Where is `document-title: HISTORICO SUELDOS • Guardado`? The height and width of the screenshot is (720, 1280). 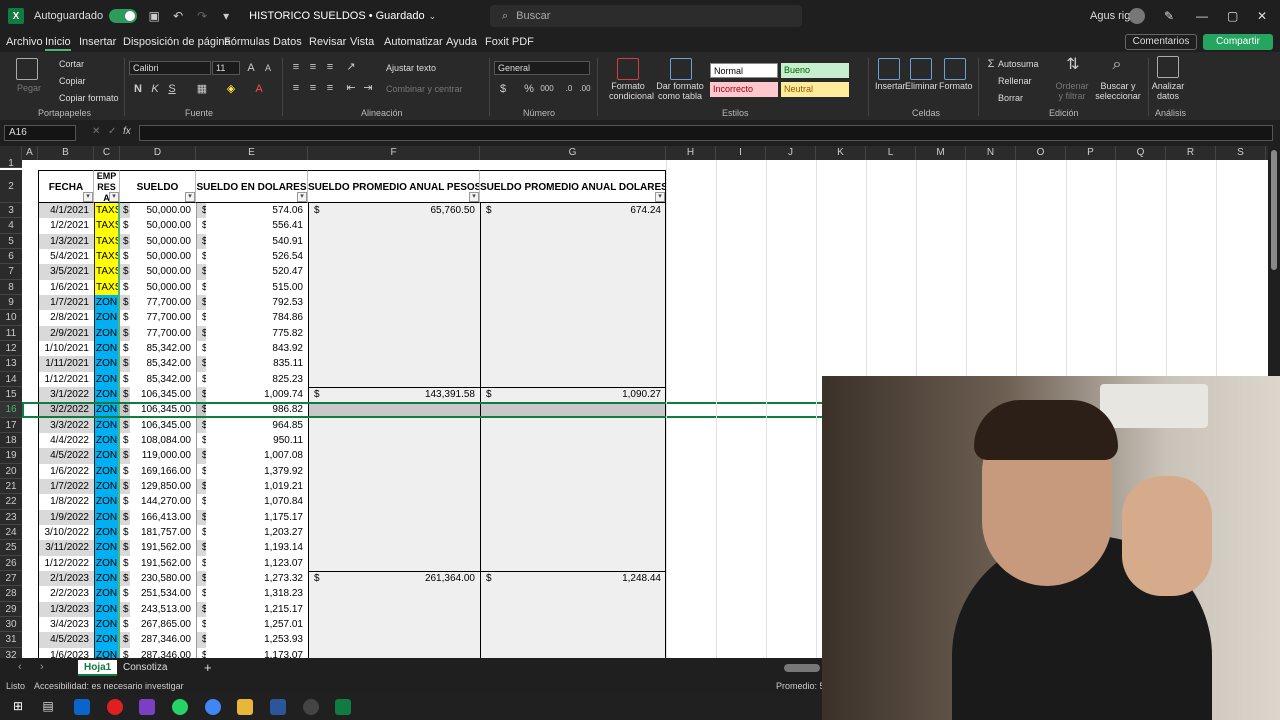
document-title: HISTORICO SUELDOS • Guardado is located at coordinates (336, 16).